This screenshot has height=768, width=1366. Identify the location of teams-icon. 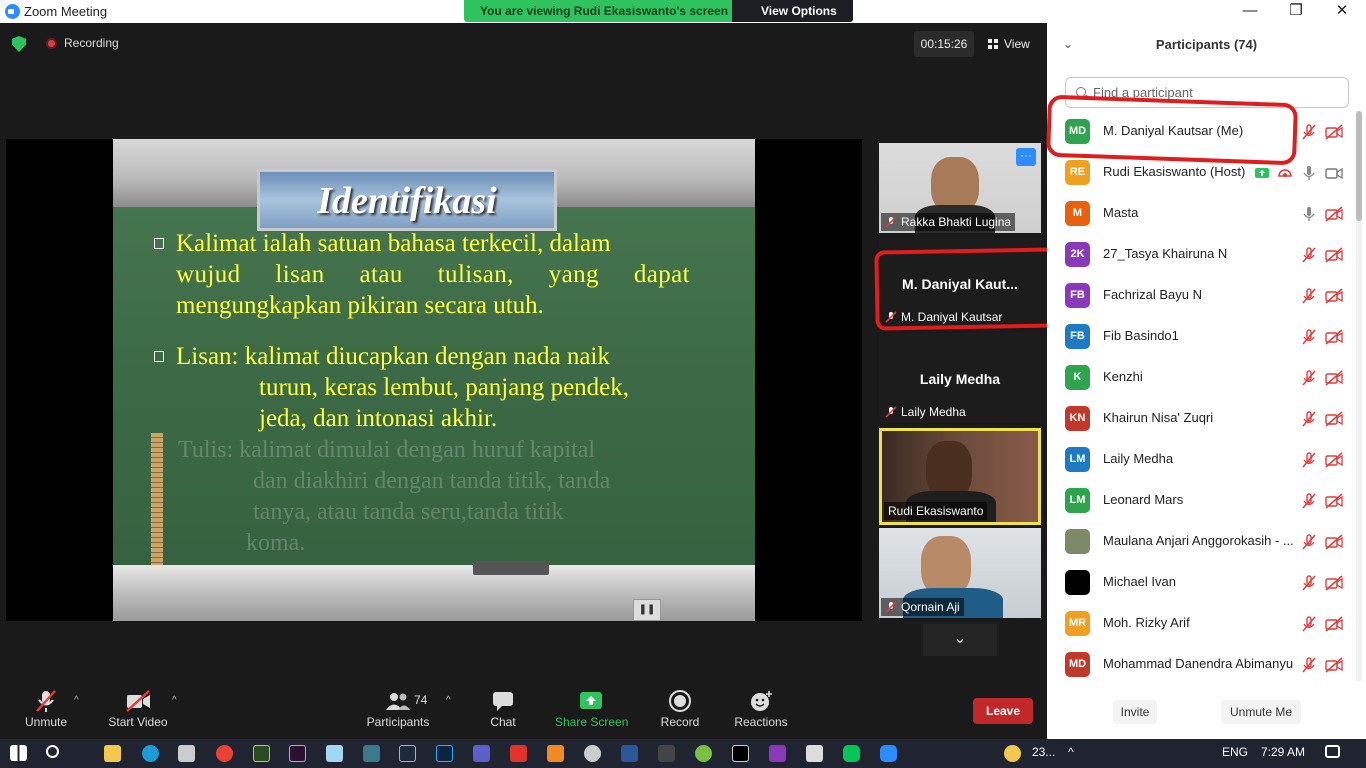
(481, 753).